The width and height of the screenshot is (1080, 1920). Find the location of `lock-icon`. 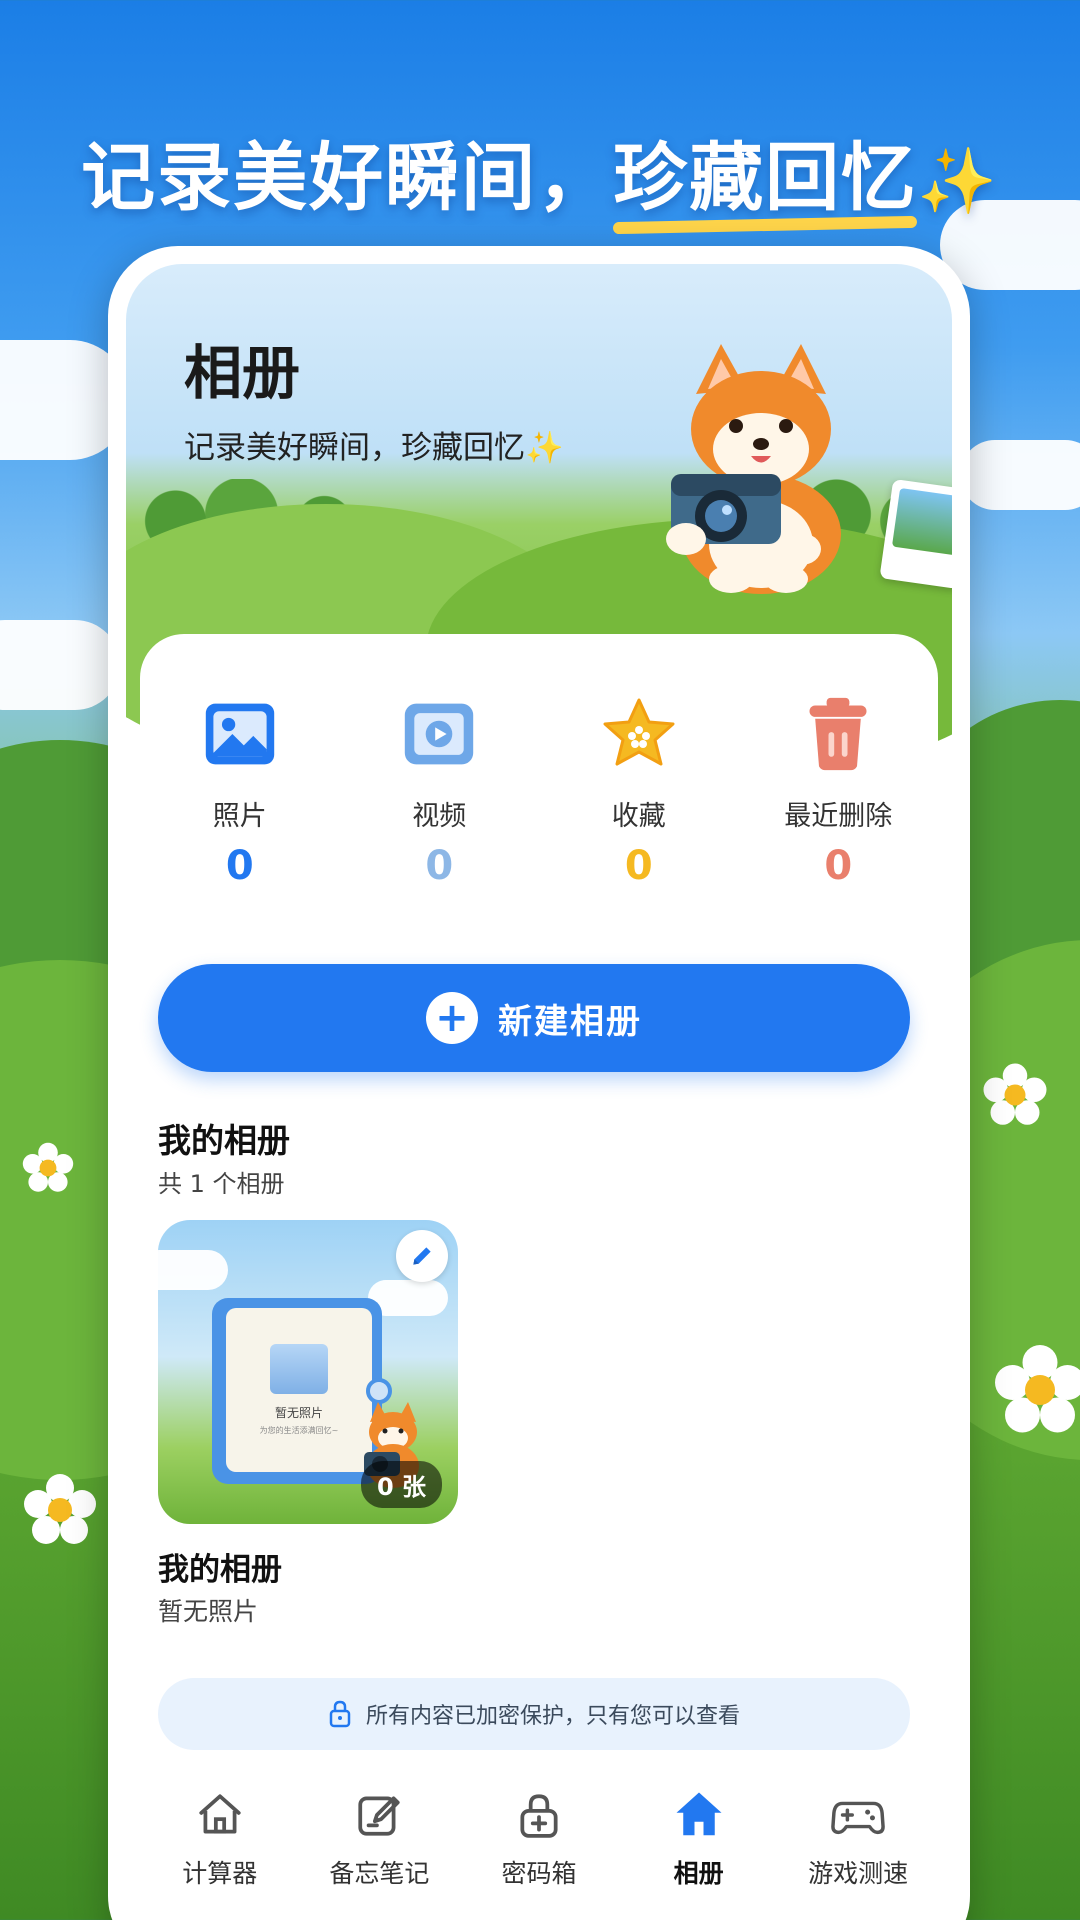

lock-icon is located at coordinates (340, 1714).